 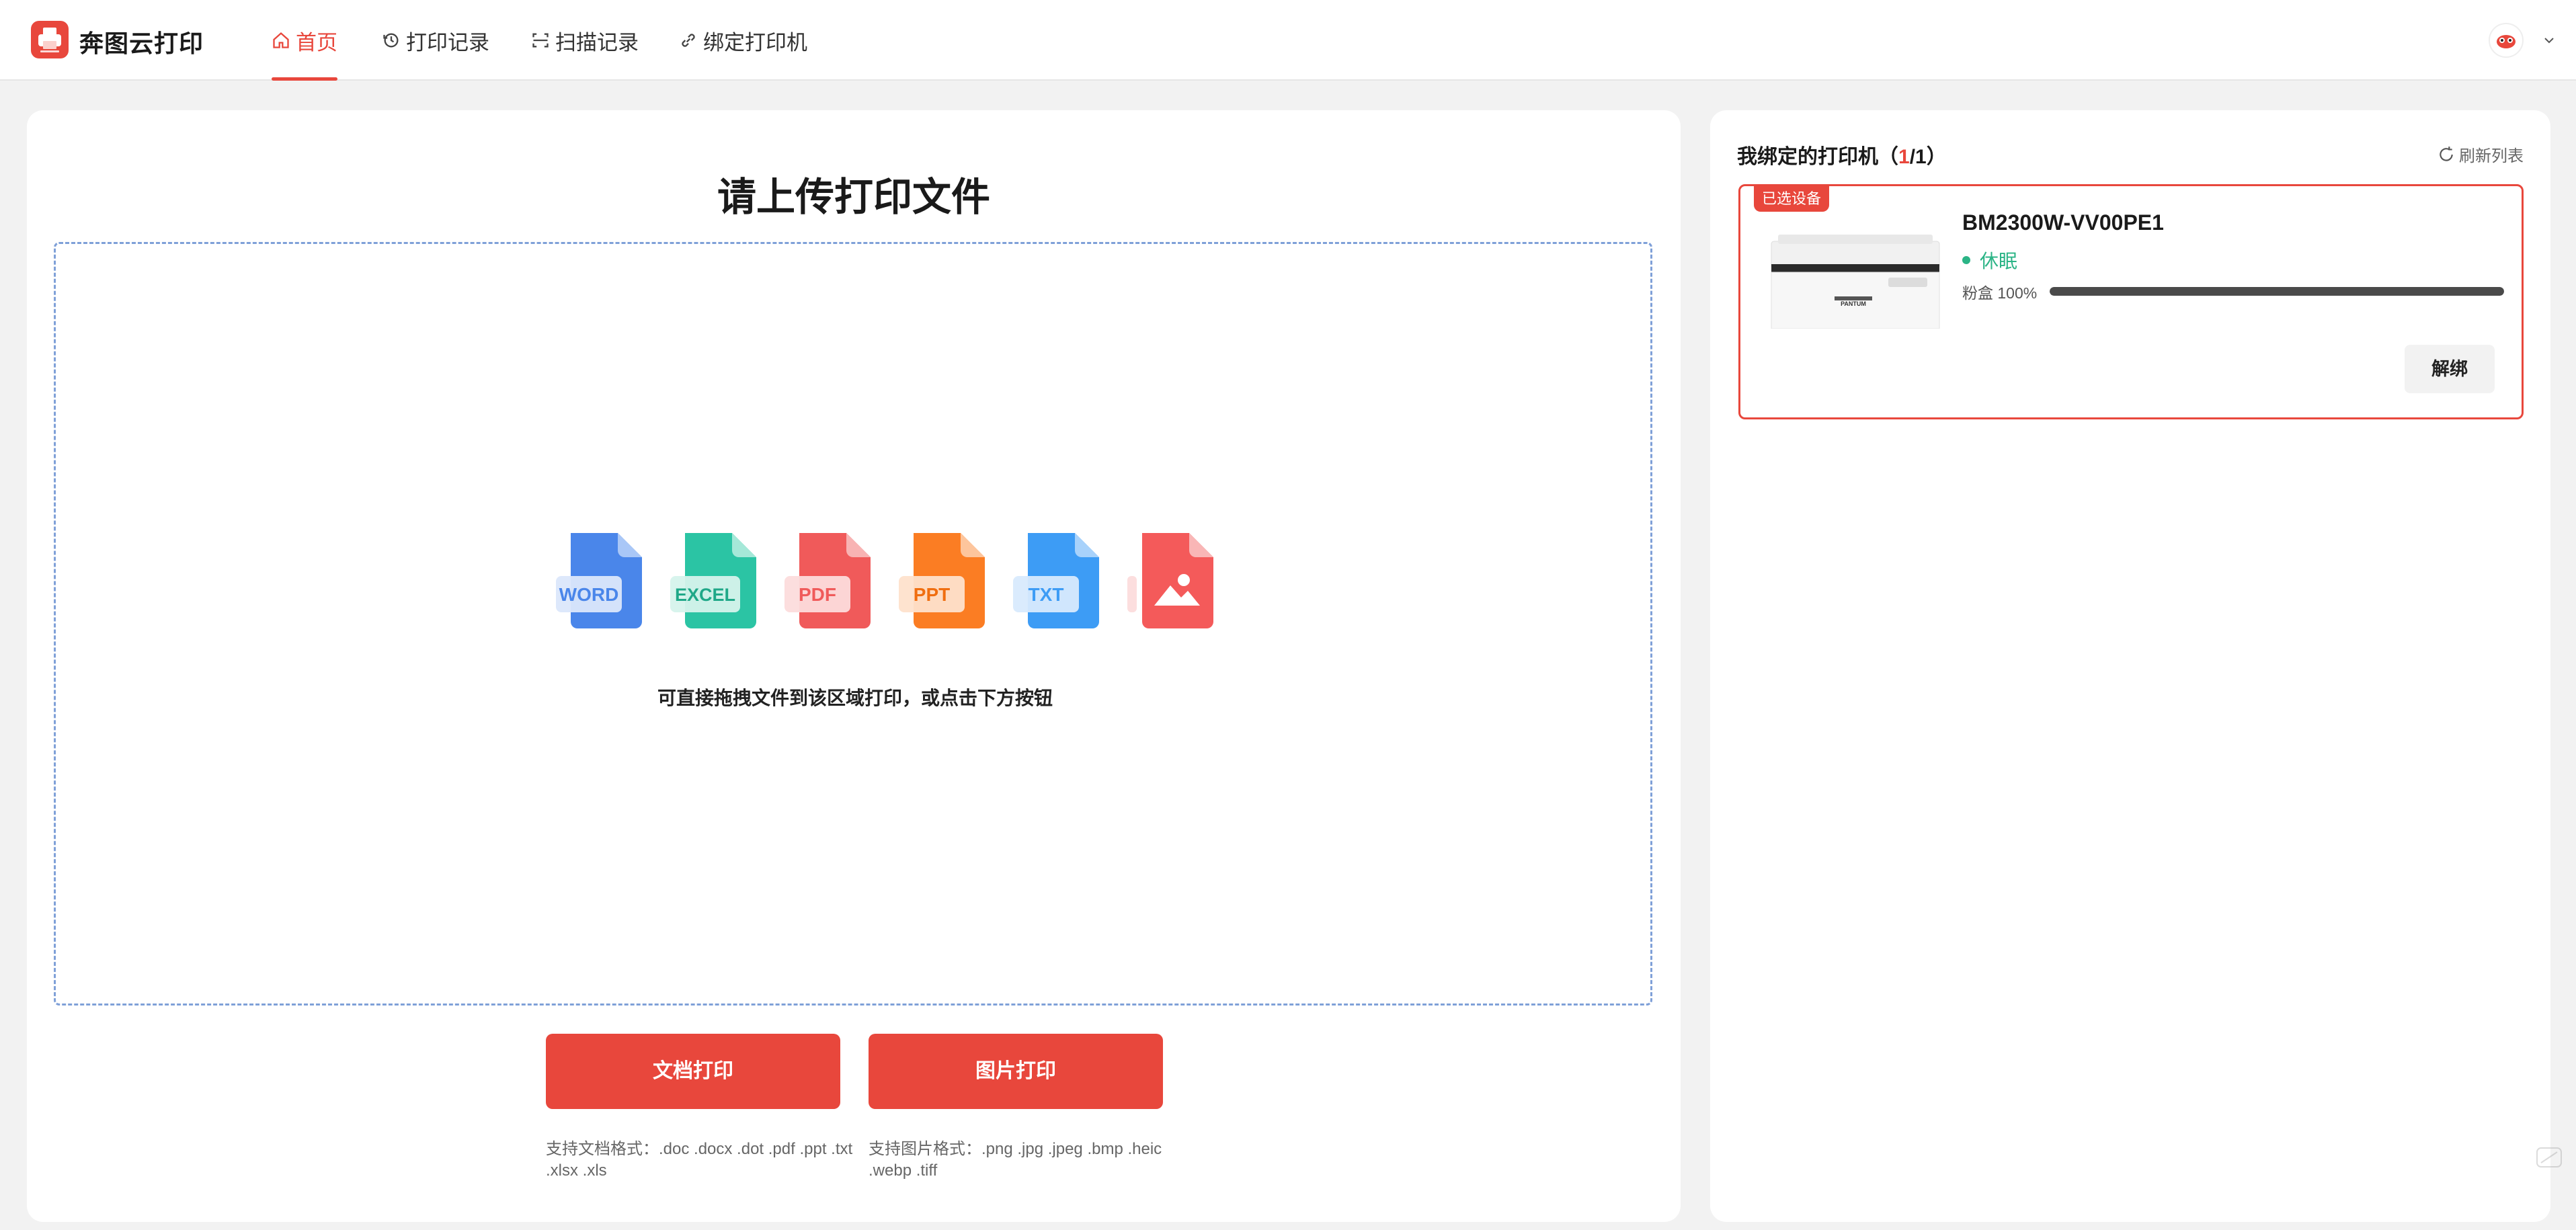 What do you see at coordinates (391, 40) in the screenshot?
I see `history-icon` at bounding box center [391, 40].